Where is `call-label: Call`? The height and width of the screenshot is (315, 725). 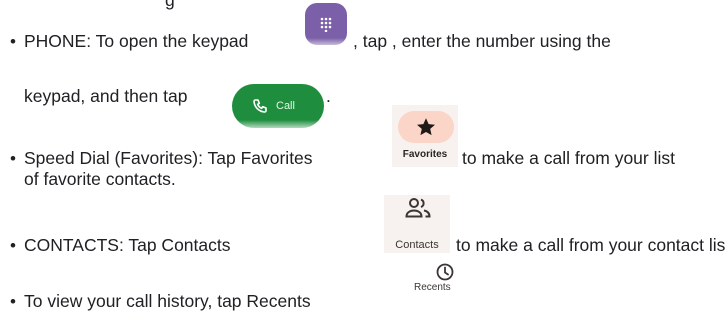 call-label: Call is located at coordinates (285, 106).